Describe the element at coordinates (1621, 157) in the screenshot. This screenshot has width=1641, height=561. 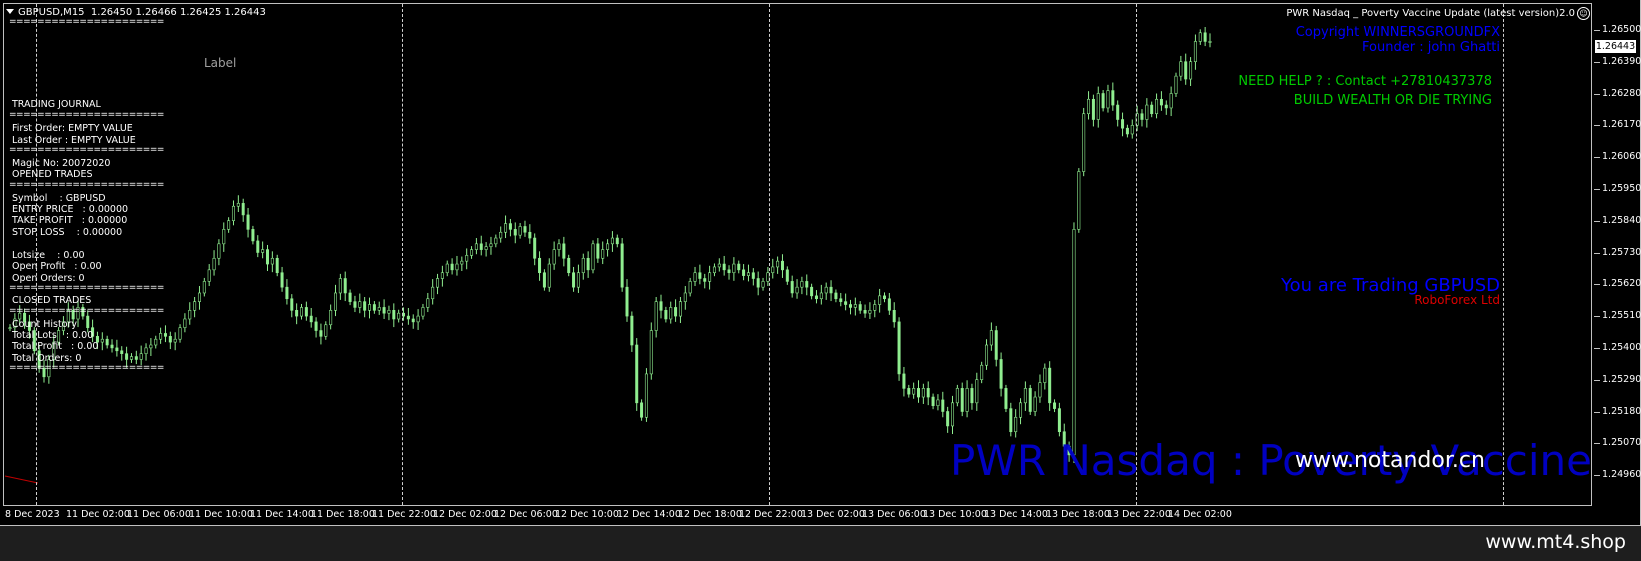
I see `price-label: 1.26060` at that location.